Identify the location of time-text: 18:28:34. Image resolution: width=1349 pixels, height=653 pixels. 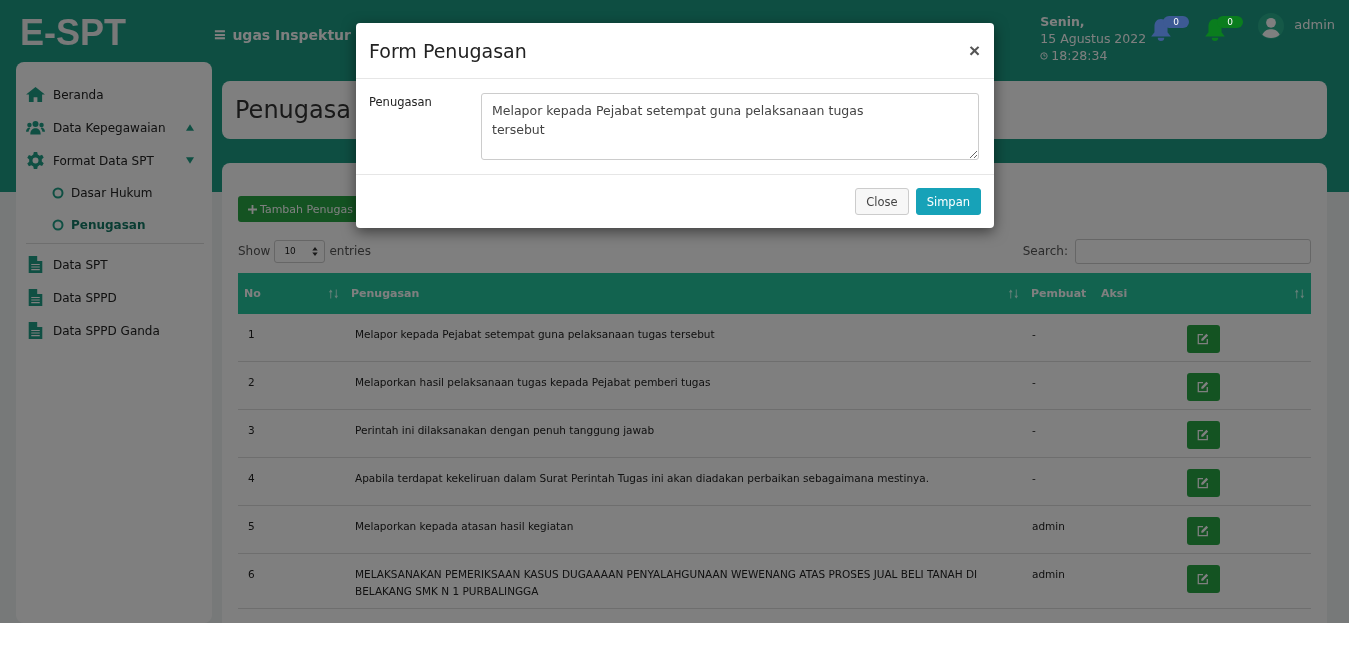
(1079, 55).